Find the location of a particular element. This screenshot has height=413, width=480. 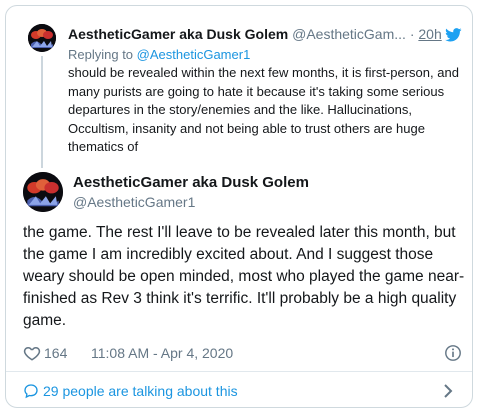

like-count: 164 is located at coordinates (55, 353).